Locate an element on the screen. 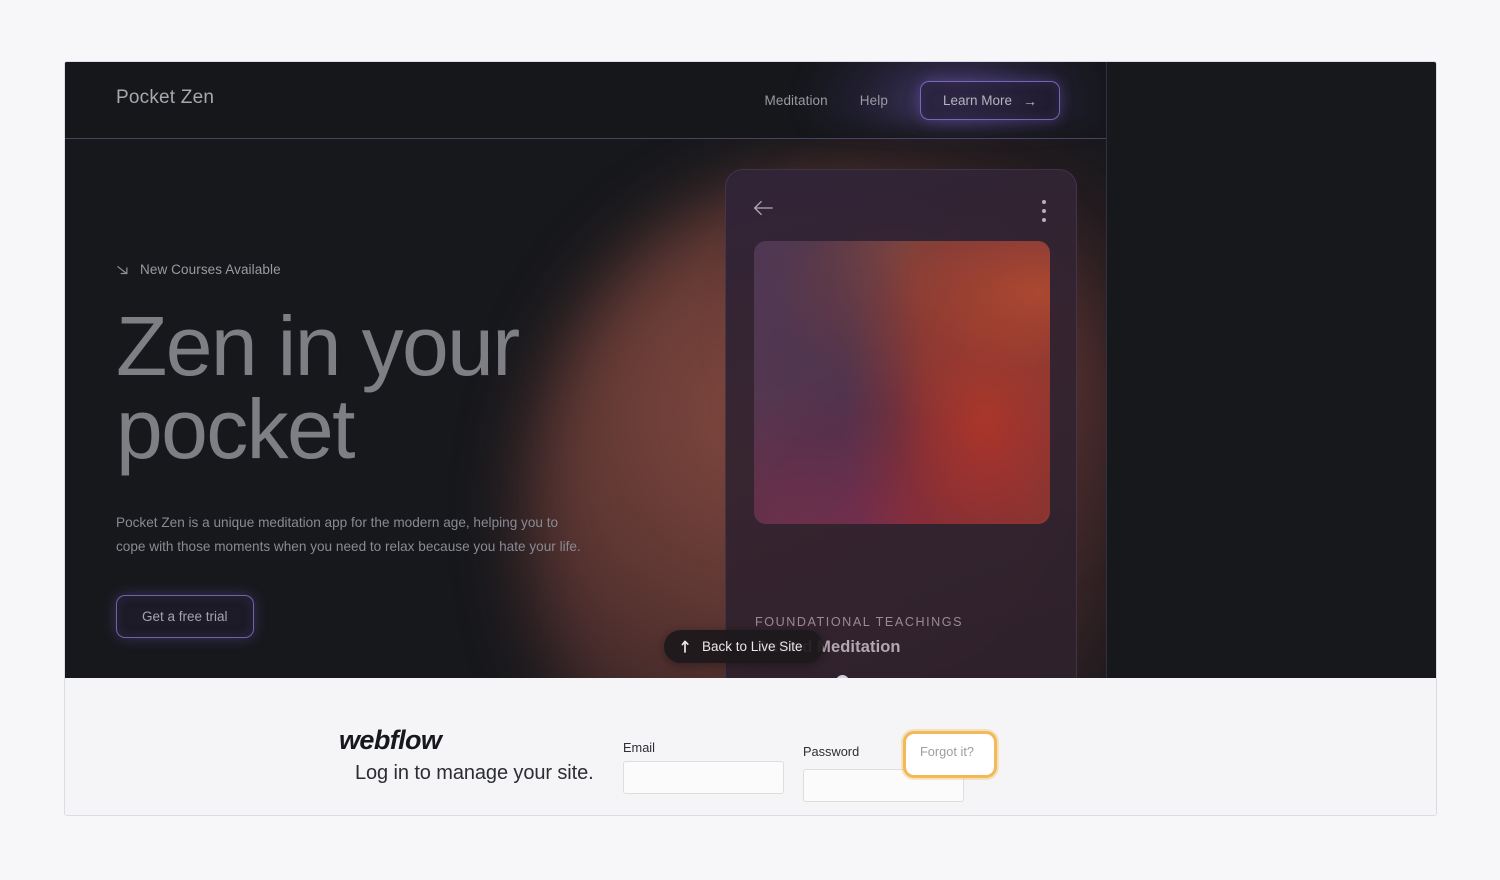 The image size is (1500, 880). back-to-live-site-button: Back to Live Site is located at coordinates (743, 646).